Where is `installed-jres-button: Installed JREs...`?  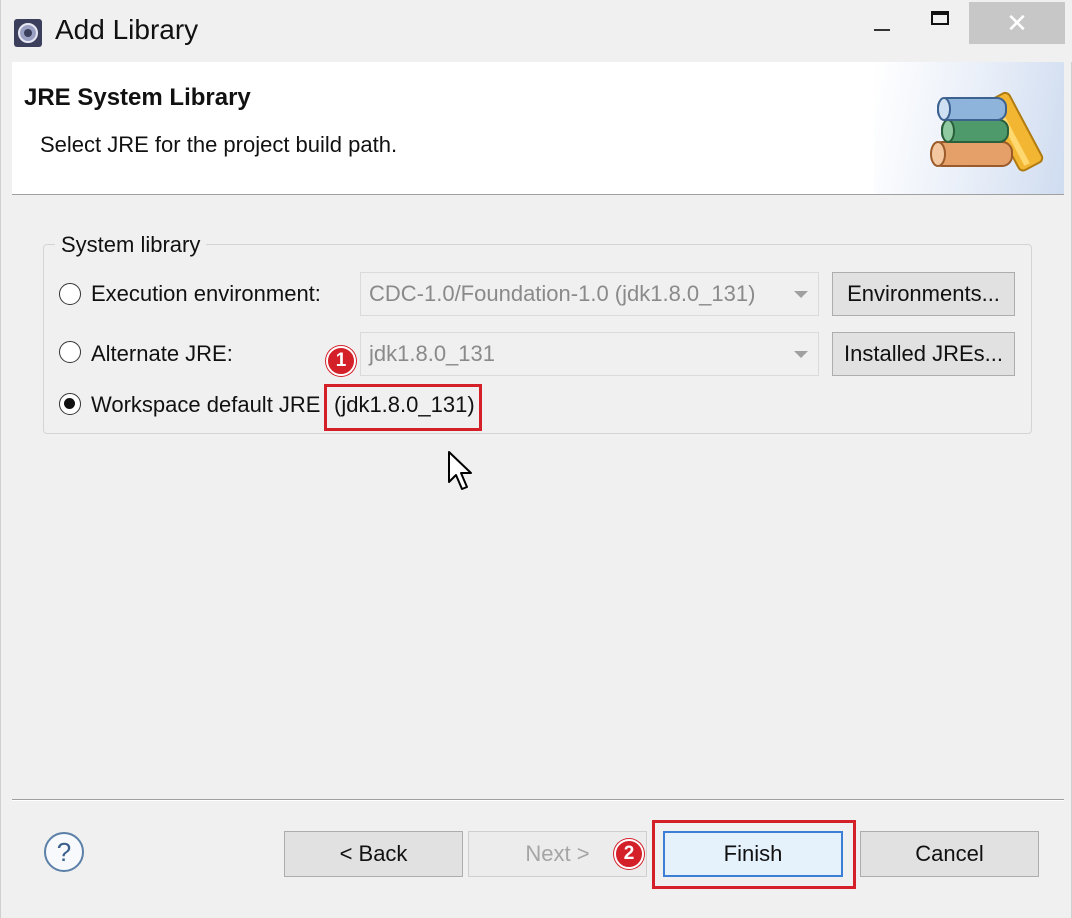
installed-jres-button: Installed JREs... is located at coordinates (923, 354).